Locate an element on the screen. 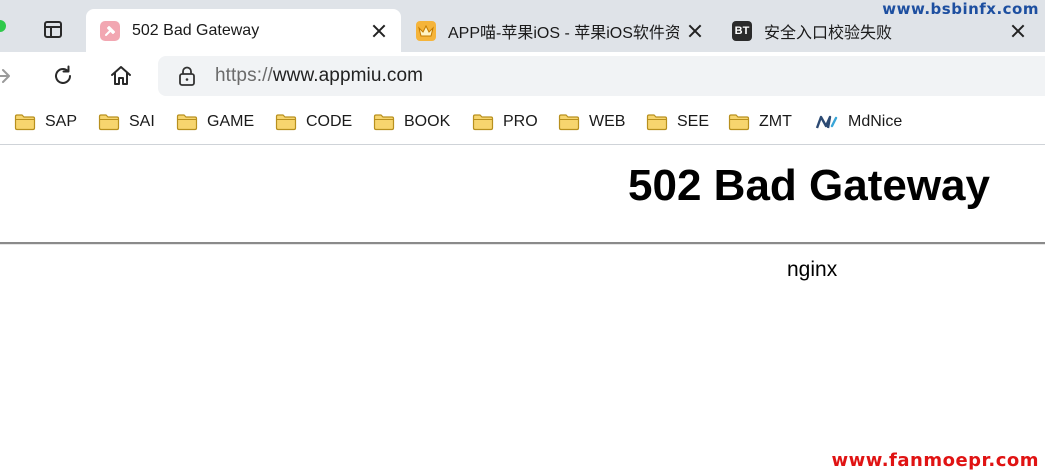 The width and height of the screenshot is (1045, 475). mdnice-logo-icon is located at coordinates (826, 122).